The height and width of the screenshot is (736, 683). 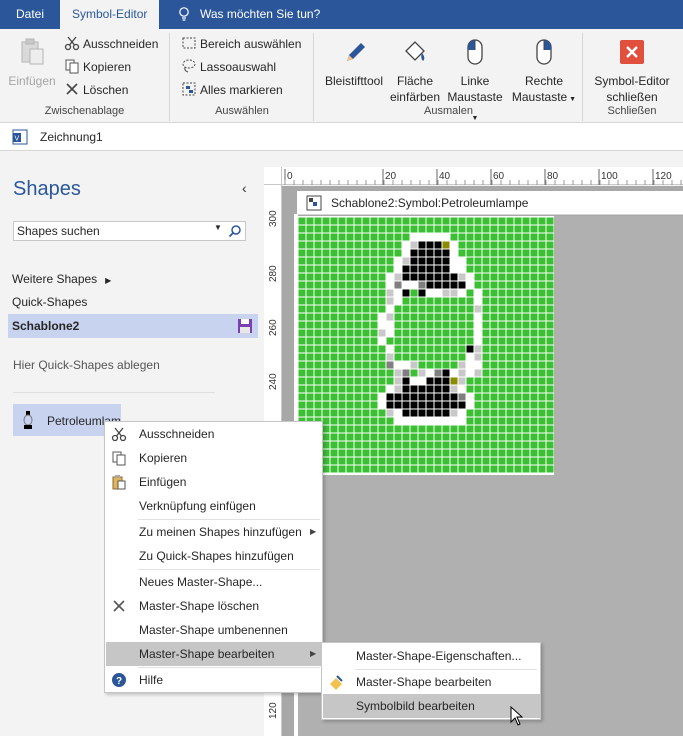 I want to click on cut-button: Ausschneiden, so click(x=111, y=44).